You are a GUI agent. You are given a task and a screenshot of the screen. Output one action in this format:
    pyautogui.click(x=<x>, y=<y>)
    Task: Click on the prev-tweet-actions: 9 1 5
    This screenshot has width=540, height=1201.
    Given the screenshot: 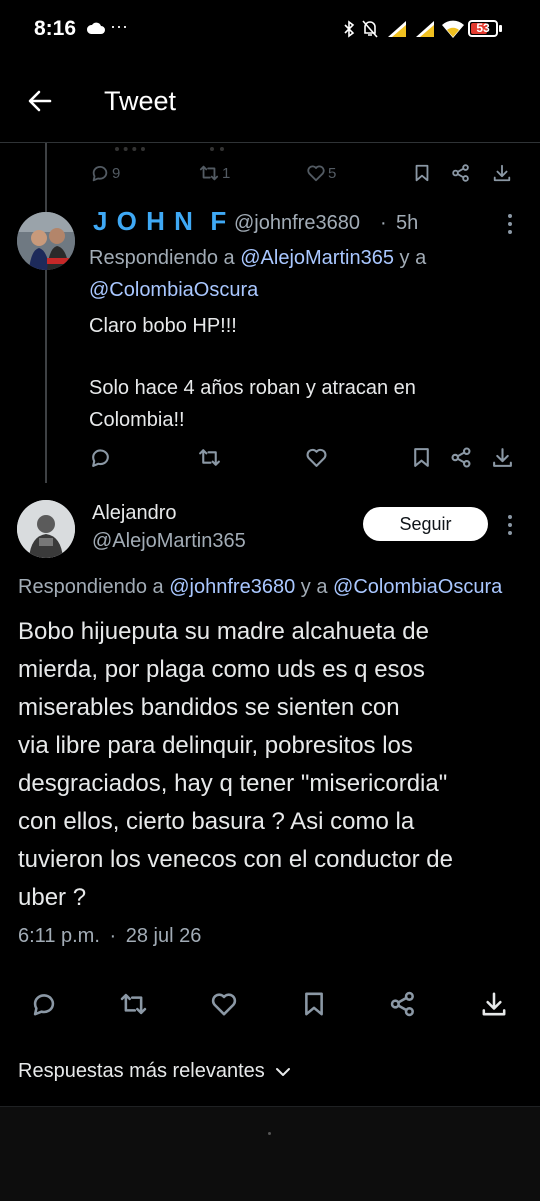 What is the action you would take?
    pyautogui.click(x=270, y=168)
    